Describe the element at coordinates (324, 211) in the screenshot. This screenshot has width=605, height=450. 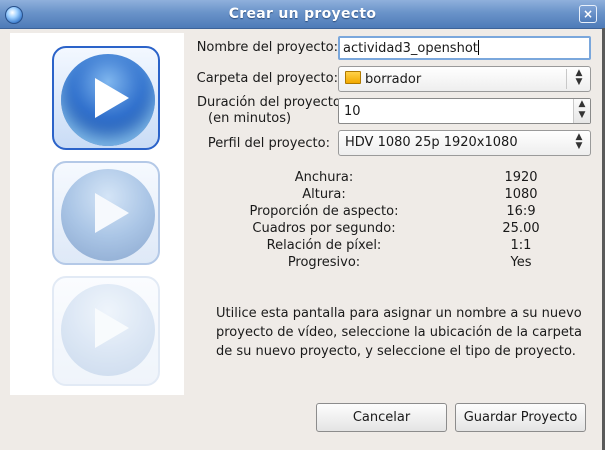
I see `info-aspect-label: Proporción de aspecto:` at that location.